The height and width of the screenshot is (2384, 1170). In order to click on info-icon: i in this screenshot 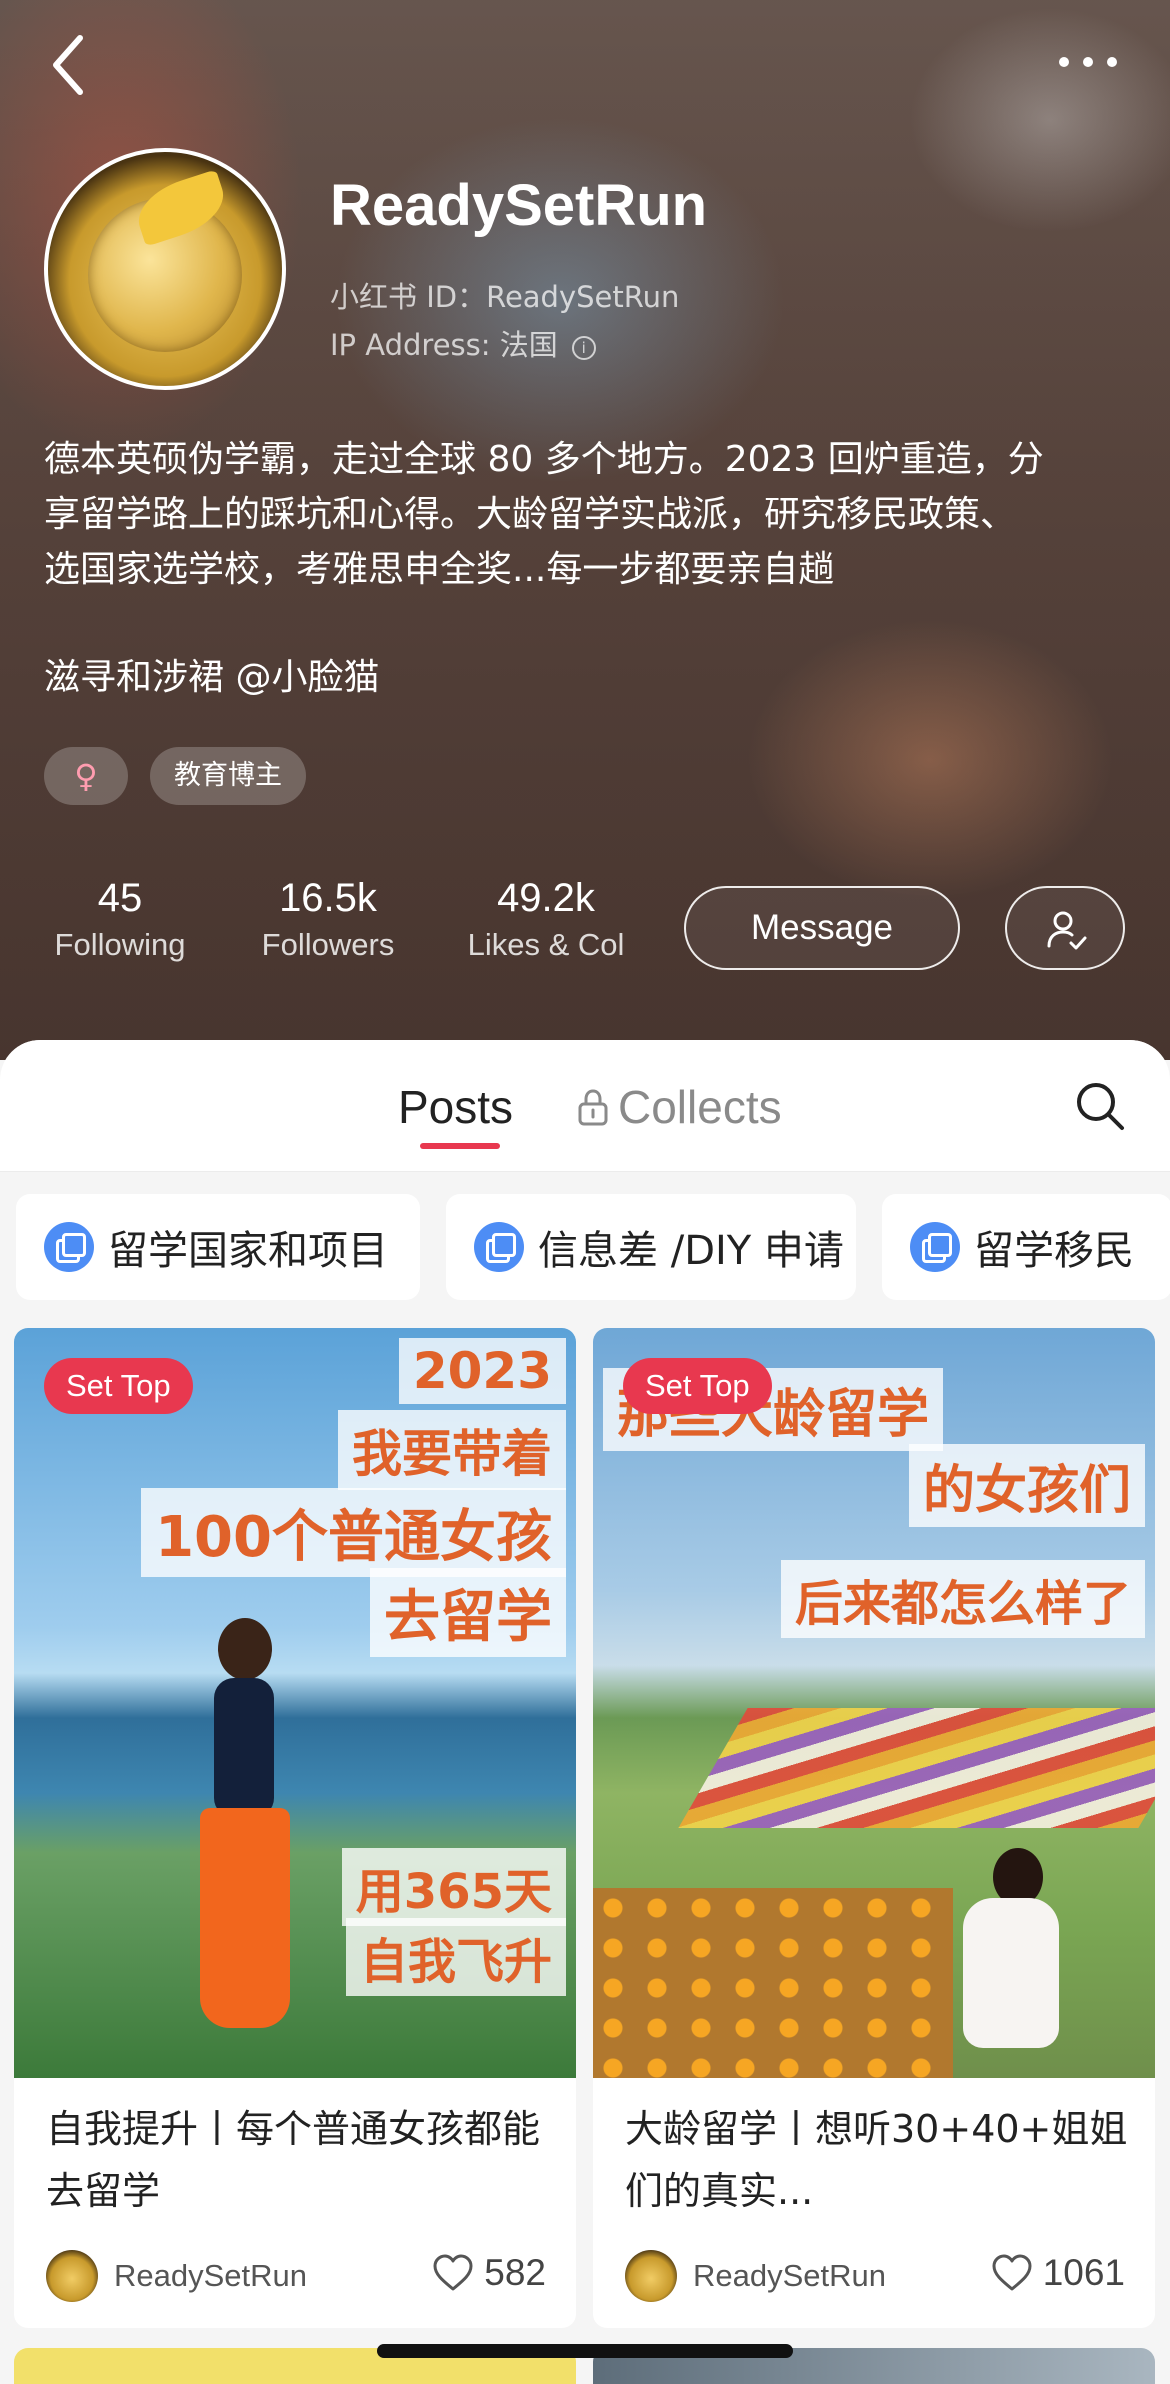, I will do `click(583, 348)`.